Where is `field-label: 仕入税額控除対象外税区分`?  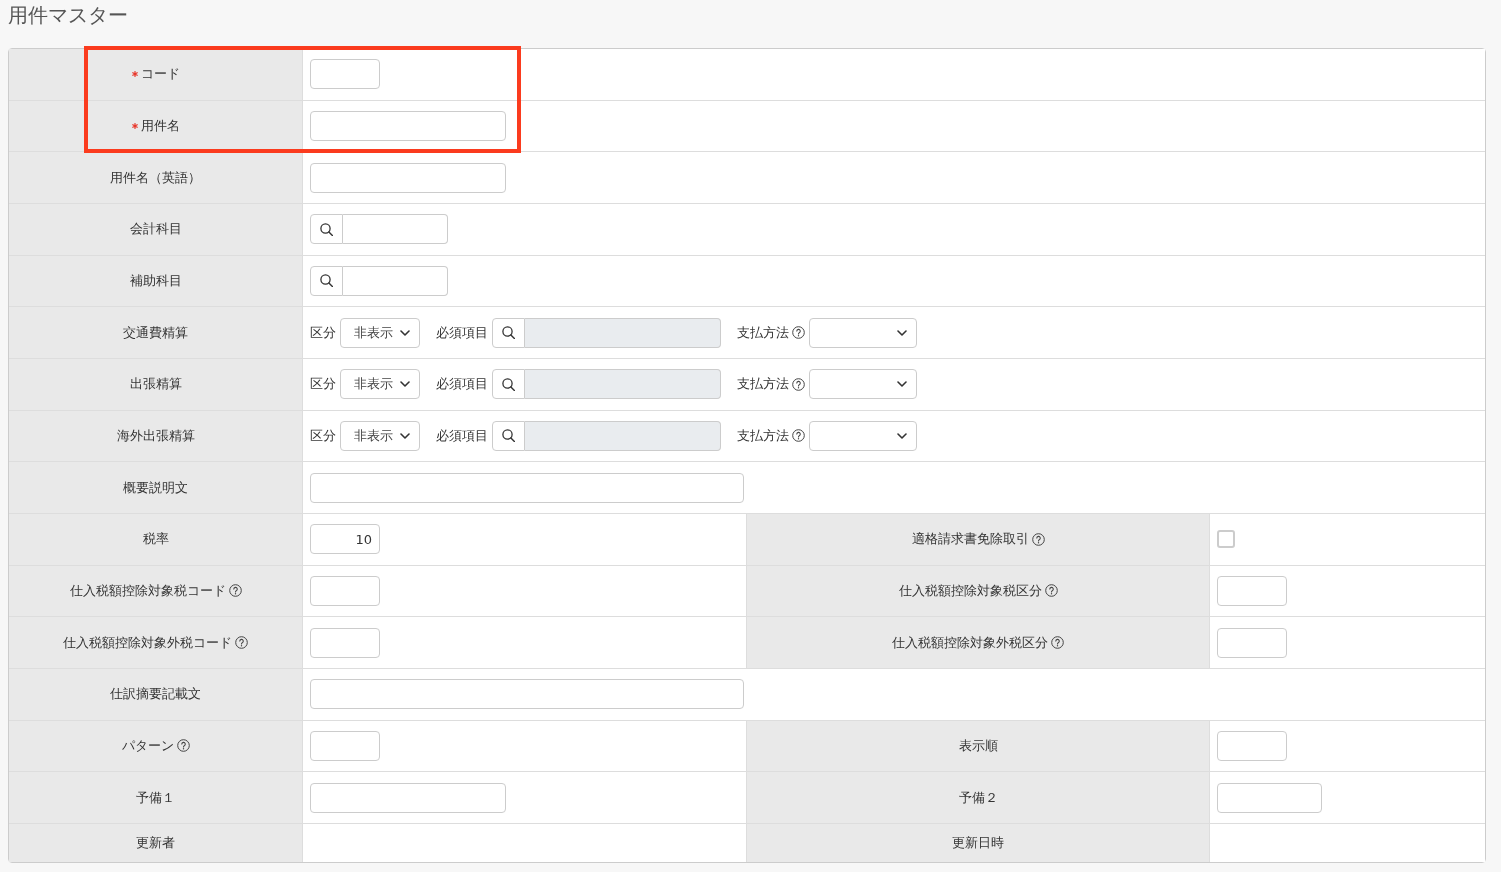
field-label: 仕入税額控除対象外税区分 is located at coordinates (970, 642).